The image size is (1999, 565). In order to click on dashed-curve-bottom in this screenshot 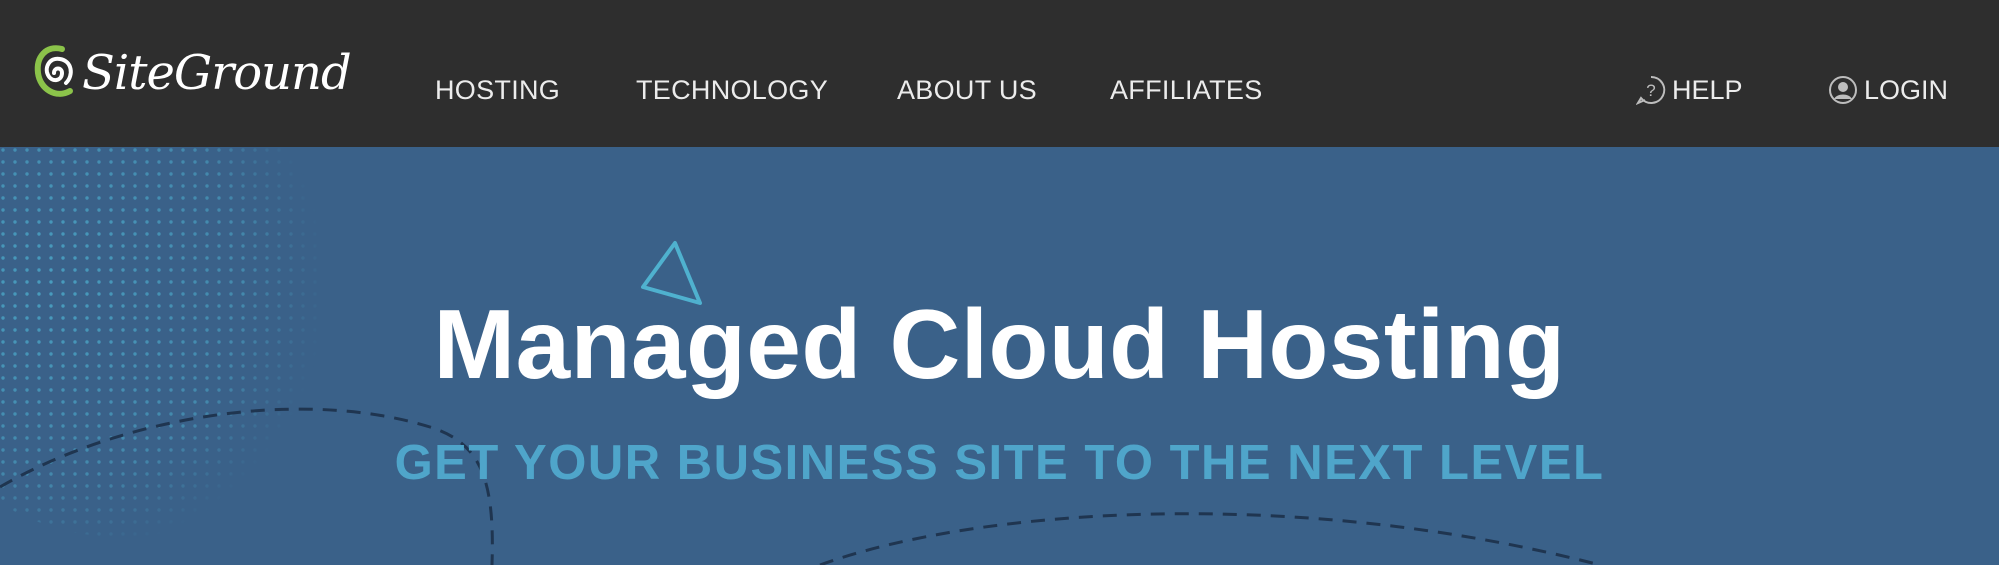, I will do `click(1210, 538)`.